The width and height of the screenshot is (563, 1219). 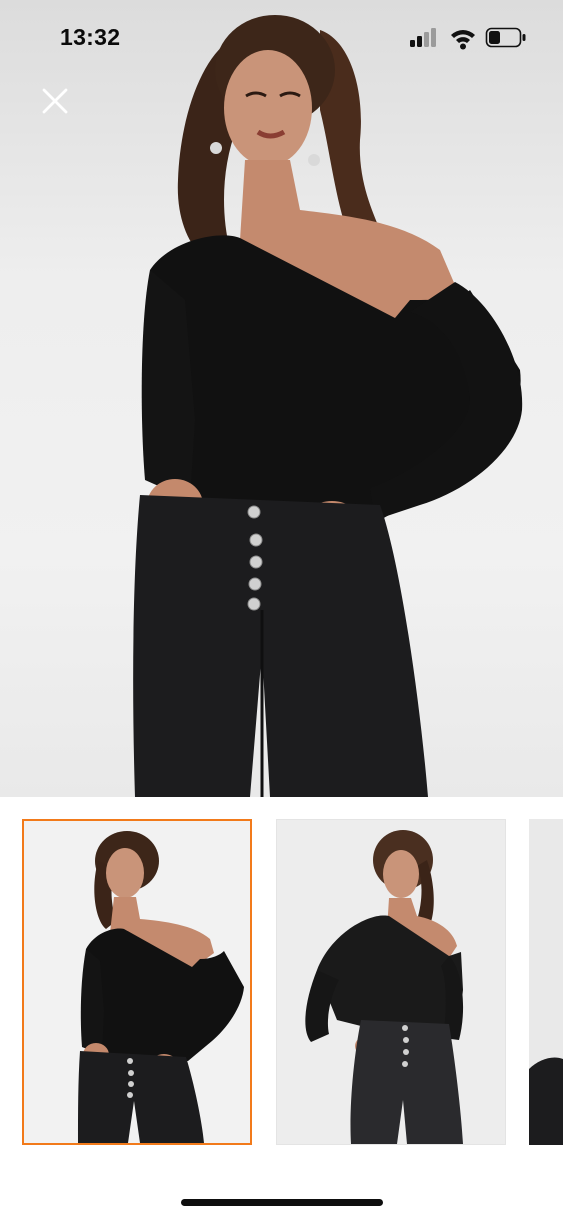 I want to click on close-icon, so click(x=55, y=101).